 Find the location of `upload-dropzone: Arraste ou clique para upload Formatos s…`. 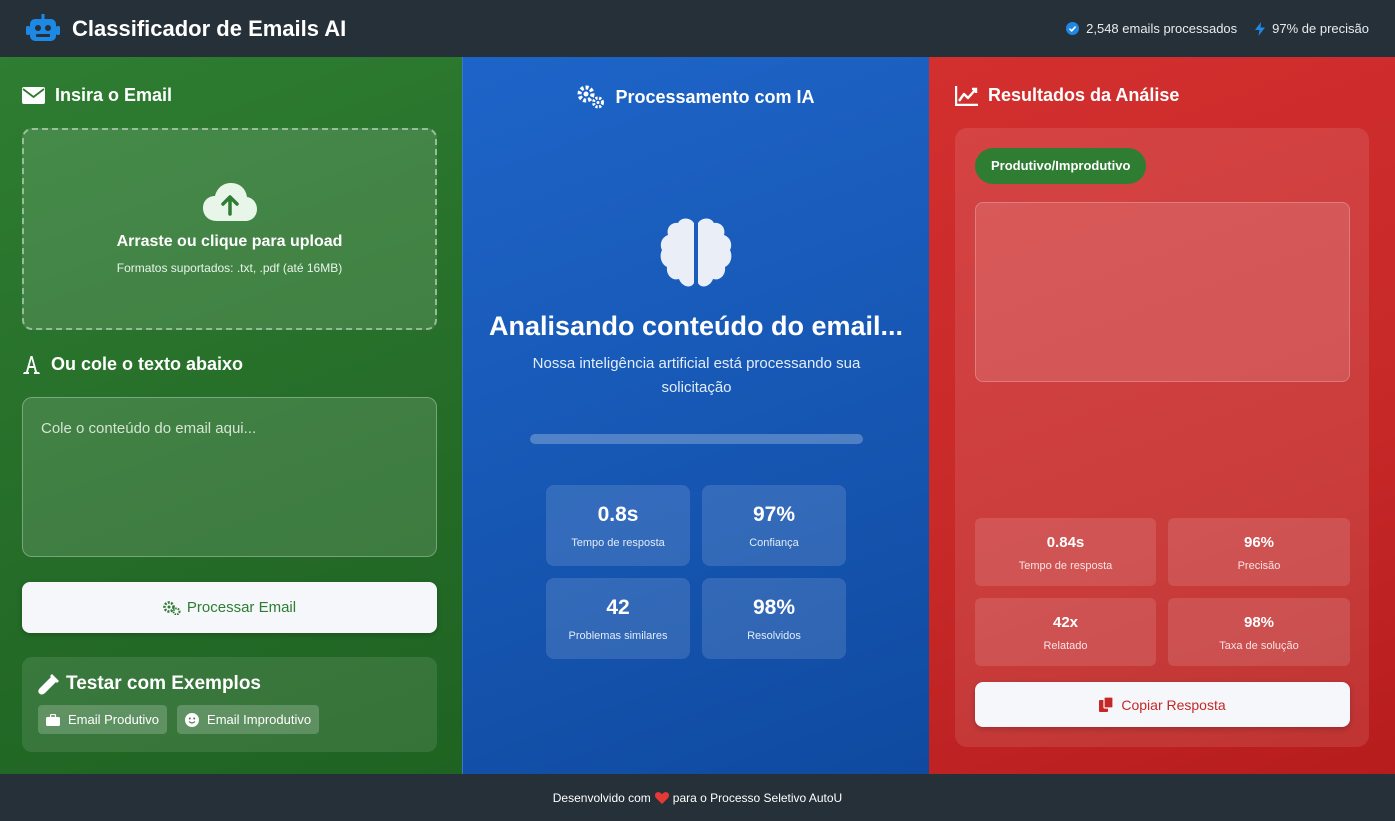

upload-dropzone: Arraste ou clique para upload Formatos s… is located at coordinates (229, 229).